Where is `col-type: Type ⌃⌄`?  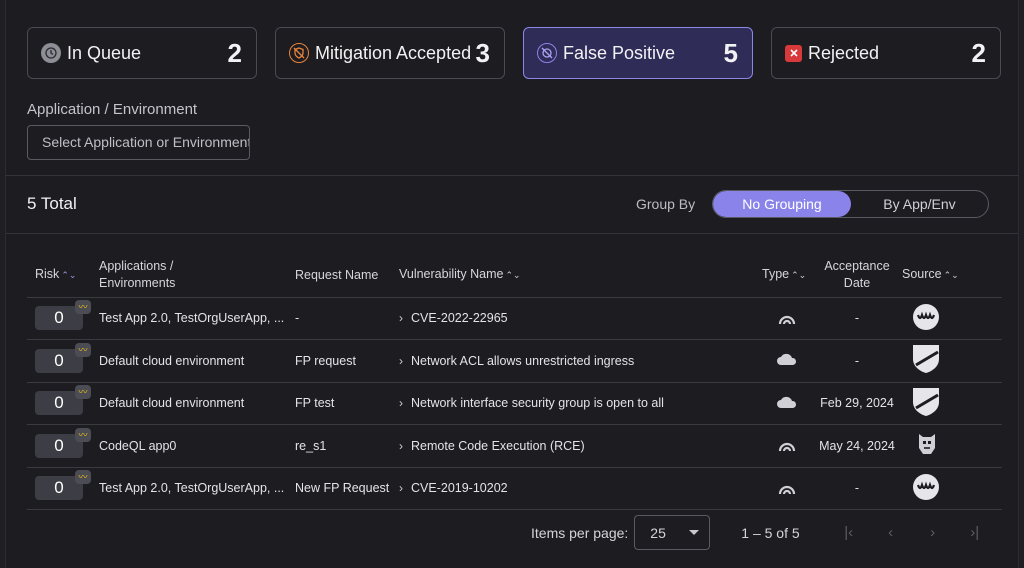
col-type: Type ⌃⌄ is located at coordinates (787, 275).